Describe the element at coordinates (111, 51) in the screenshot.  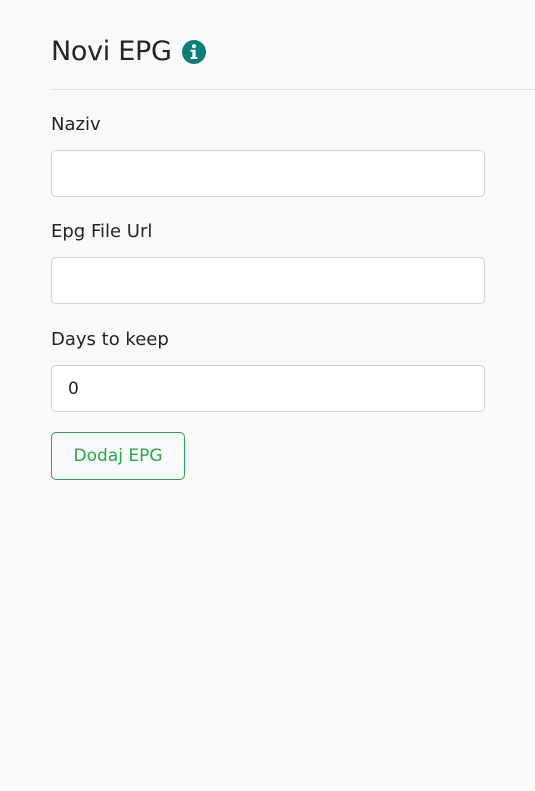
I see `page-title: Novi EPG` at that location.